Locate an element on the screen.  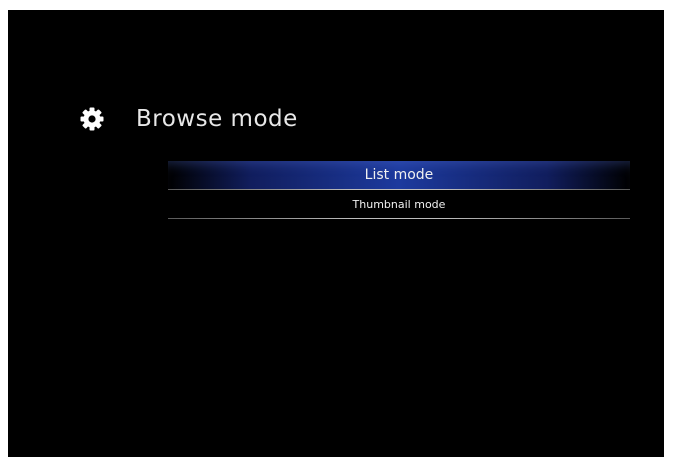
gear-icon is located at coordinates (92, 119).